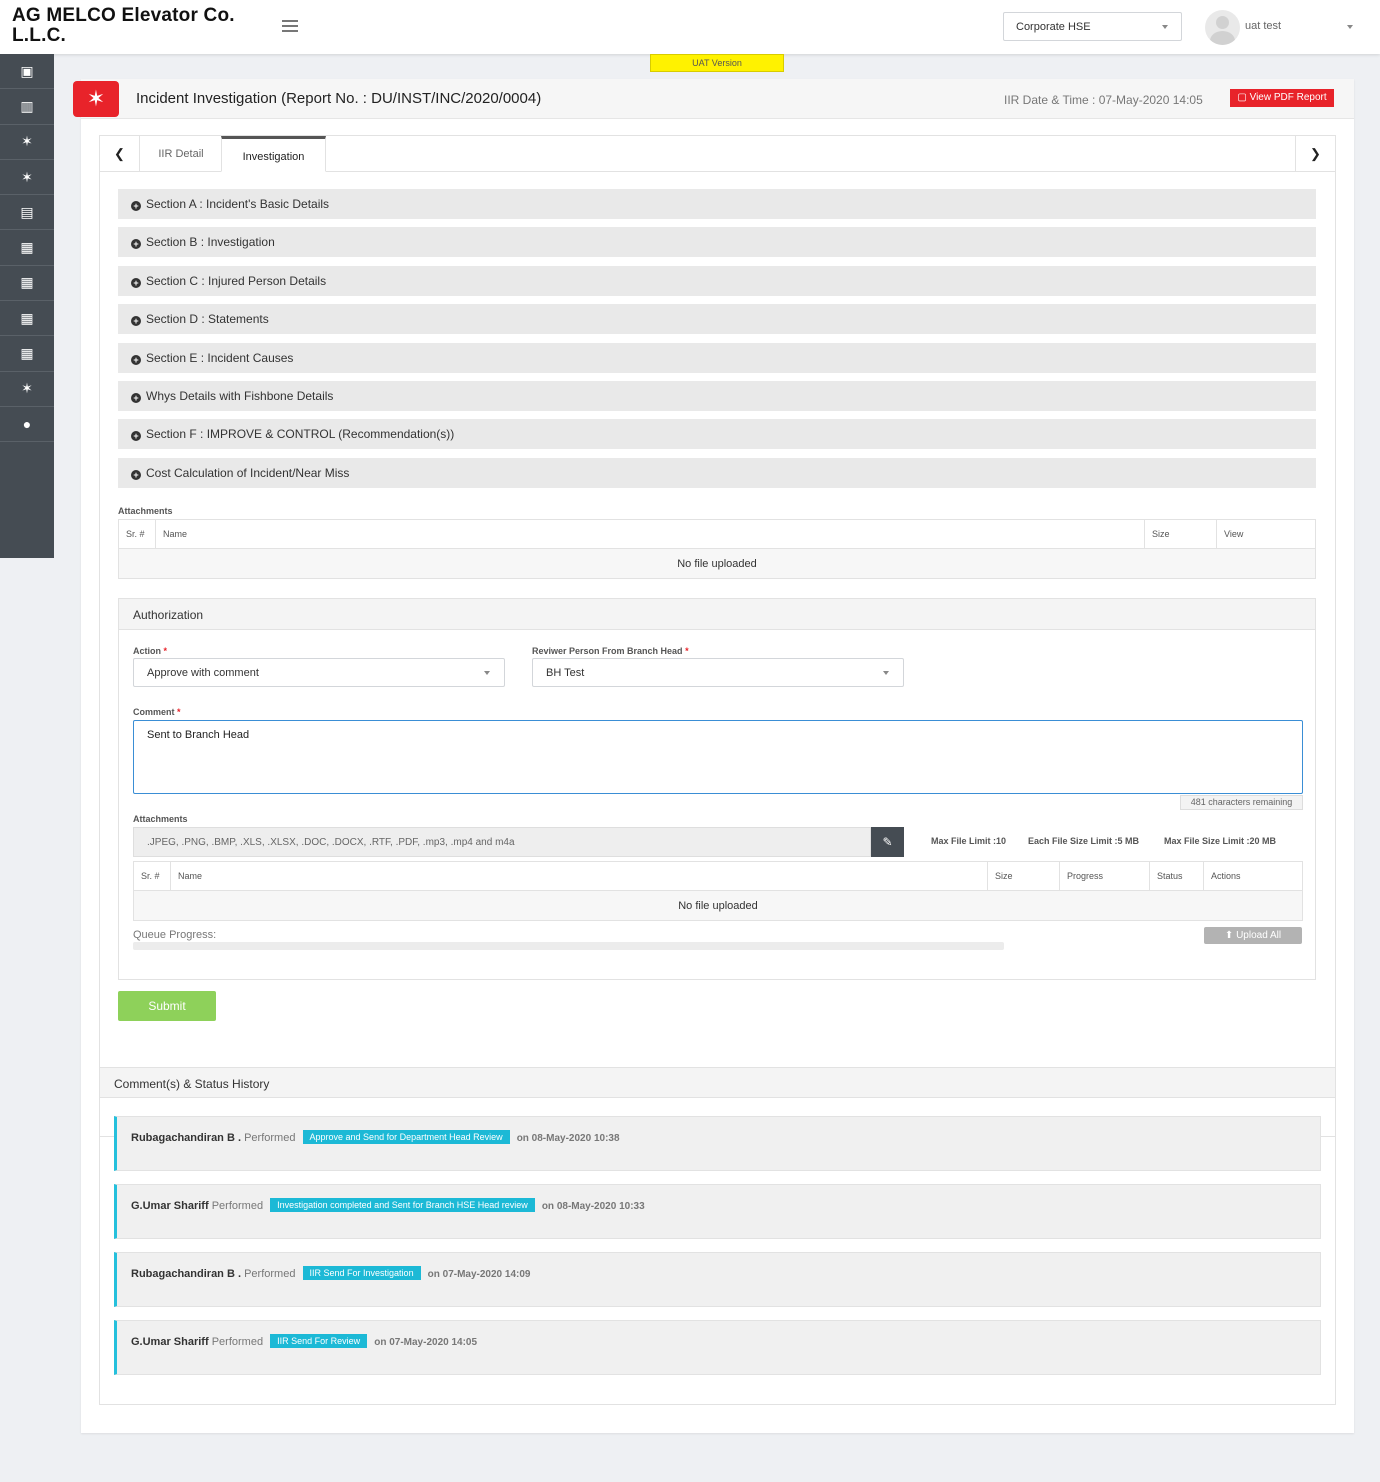 The height and width of the screenshot is (1482, 1380). What do you see at coordinates (1350, 27) in the screenshot?
I see `user-menu-chevron-icon` at bounding box center [1350, 27].